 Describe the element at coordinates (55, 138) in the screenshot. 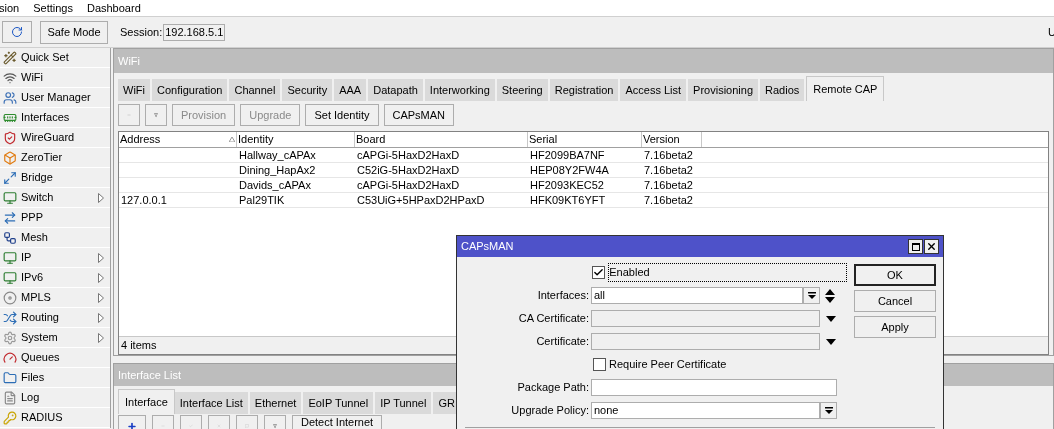

I see `sidebar-item: WireGuard` at that location.